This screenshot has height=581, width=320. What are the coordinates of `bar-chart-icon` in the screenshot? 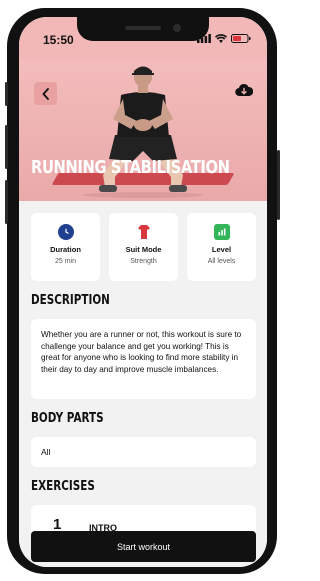 It's located at (221, 232).